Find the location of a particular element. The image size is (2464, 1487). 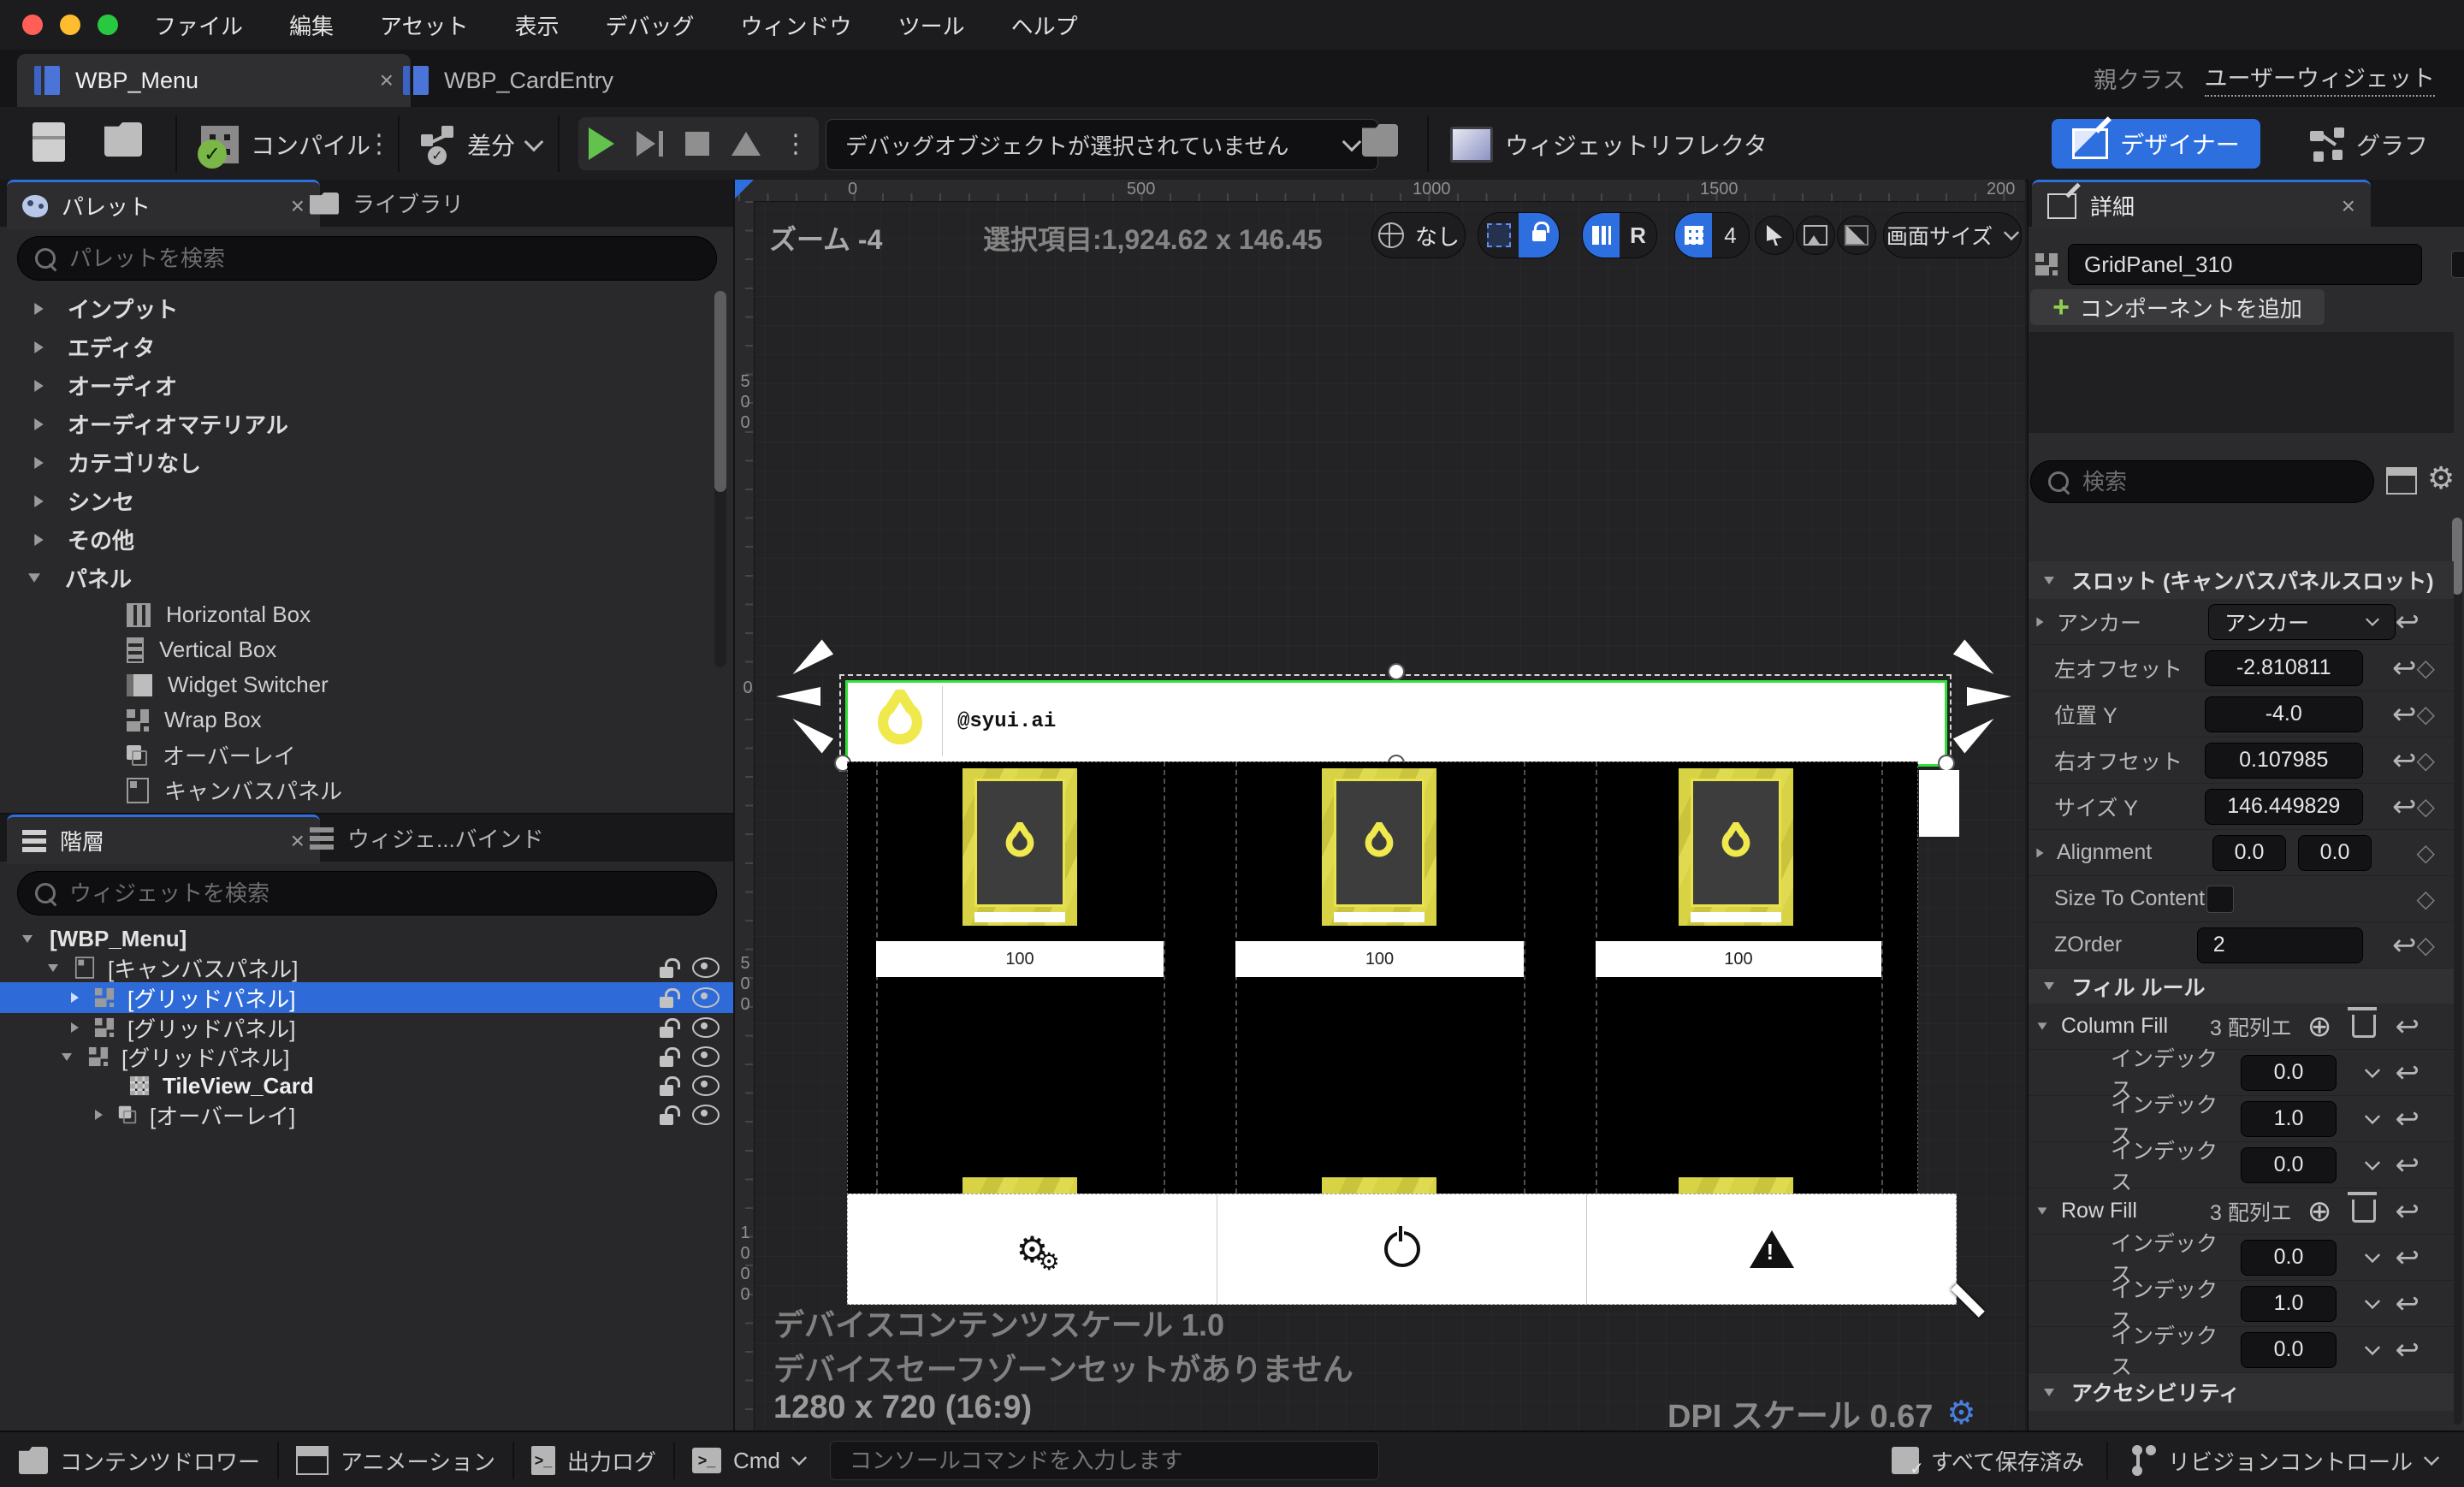

display-filter-icon is located at coordinates (2401, 481).